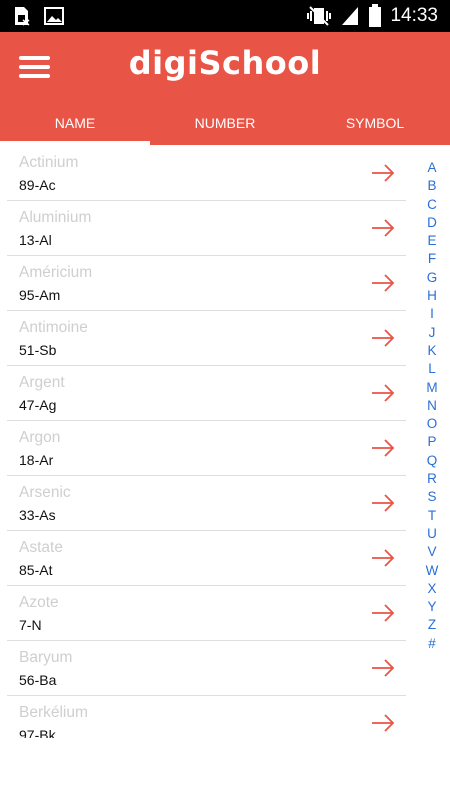 The image size is (450, 800). Describe the element at coordinates (45, 492) in the screenshot. I see `element-name: Arsenic` at that location.